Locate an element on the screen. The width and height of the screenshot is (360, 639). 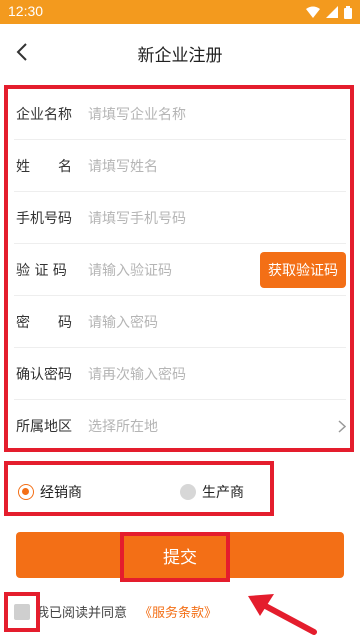
phone-row: 手机号码 请填写手机号码 is located at coordinates (180, 218).